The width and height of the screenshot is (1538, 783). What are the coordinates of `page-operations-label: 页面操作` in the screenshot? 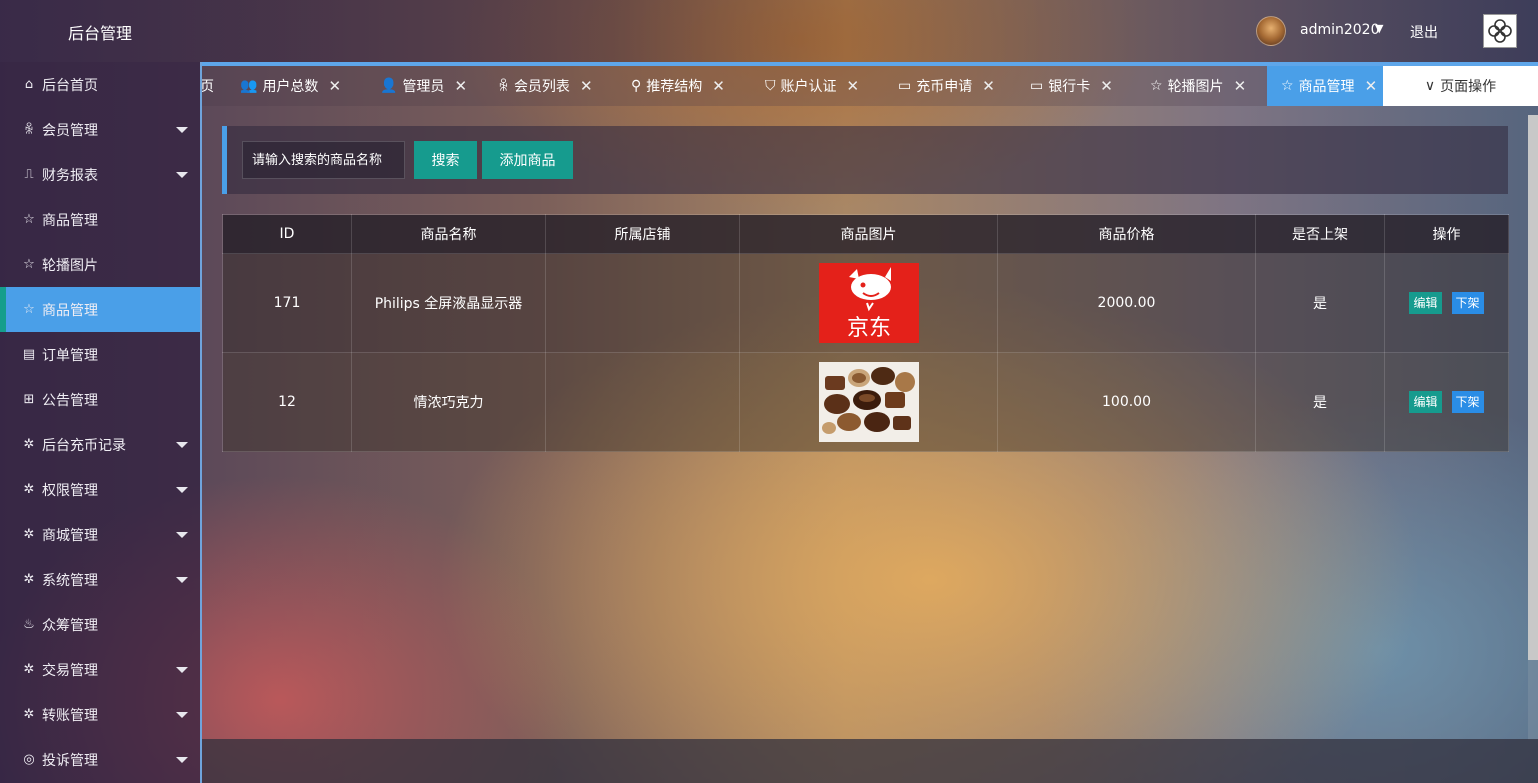 It's located at (1468, 87).